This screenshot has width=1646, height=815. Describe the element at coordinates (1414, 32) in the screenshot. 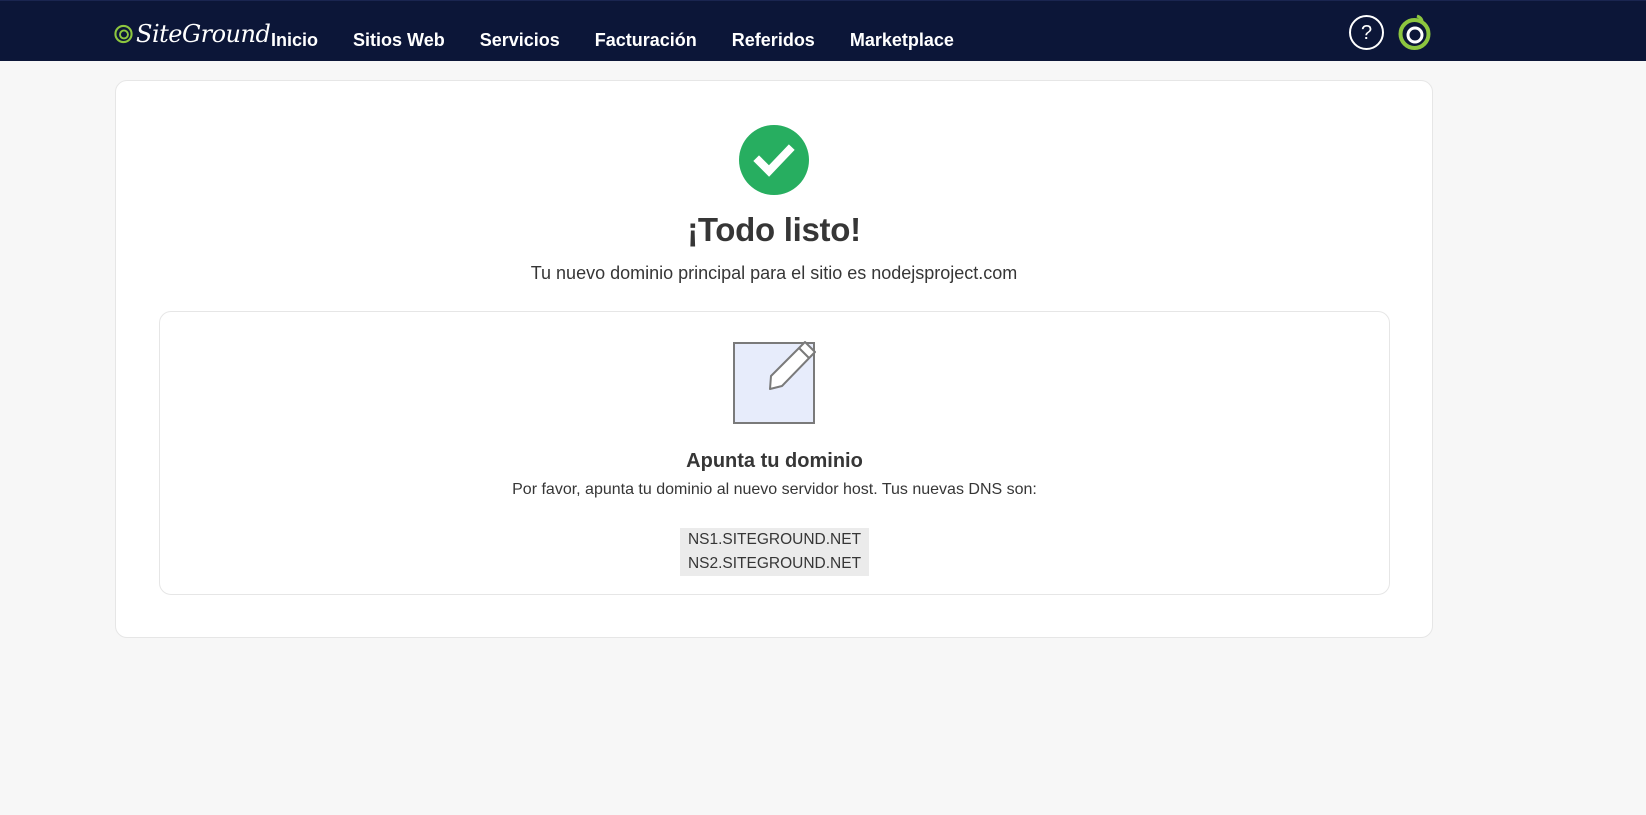

I see `siteground-avatar-icon` at that location.